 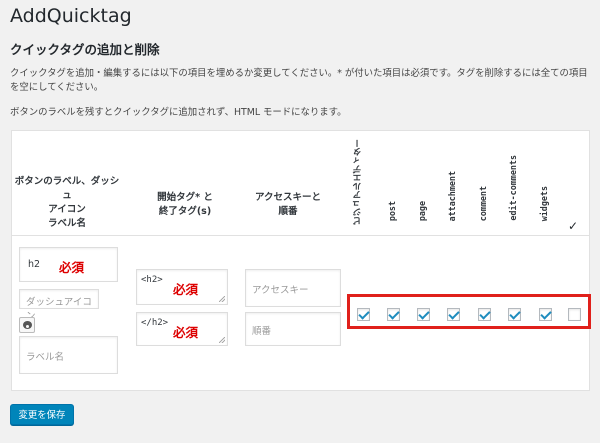 I want to click on checkbox-post, so click(x=393, y=314).